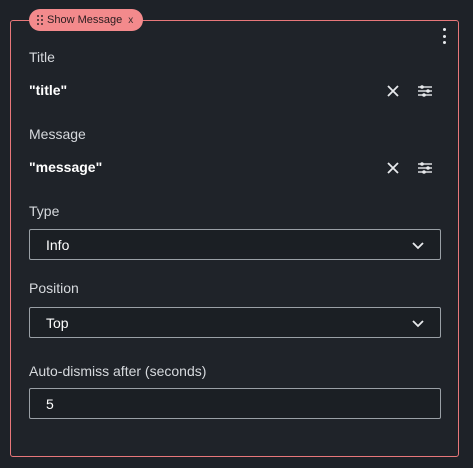  Describe the element at coordinates (57, 134) in the screenshot. I see `message-label: Message` at that location.